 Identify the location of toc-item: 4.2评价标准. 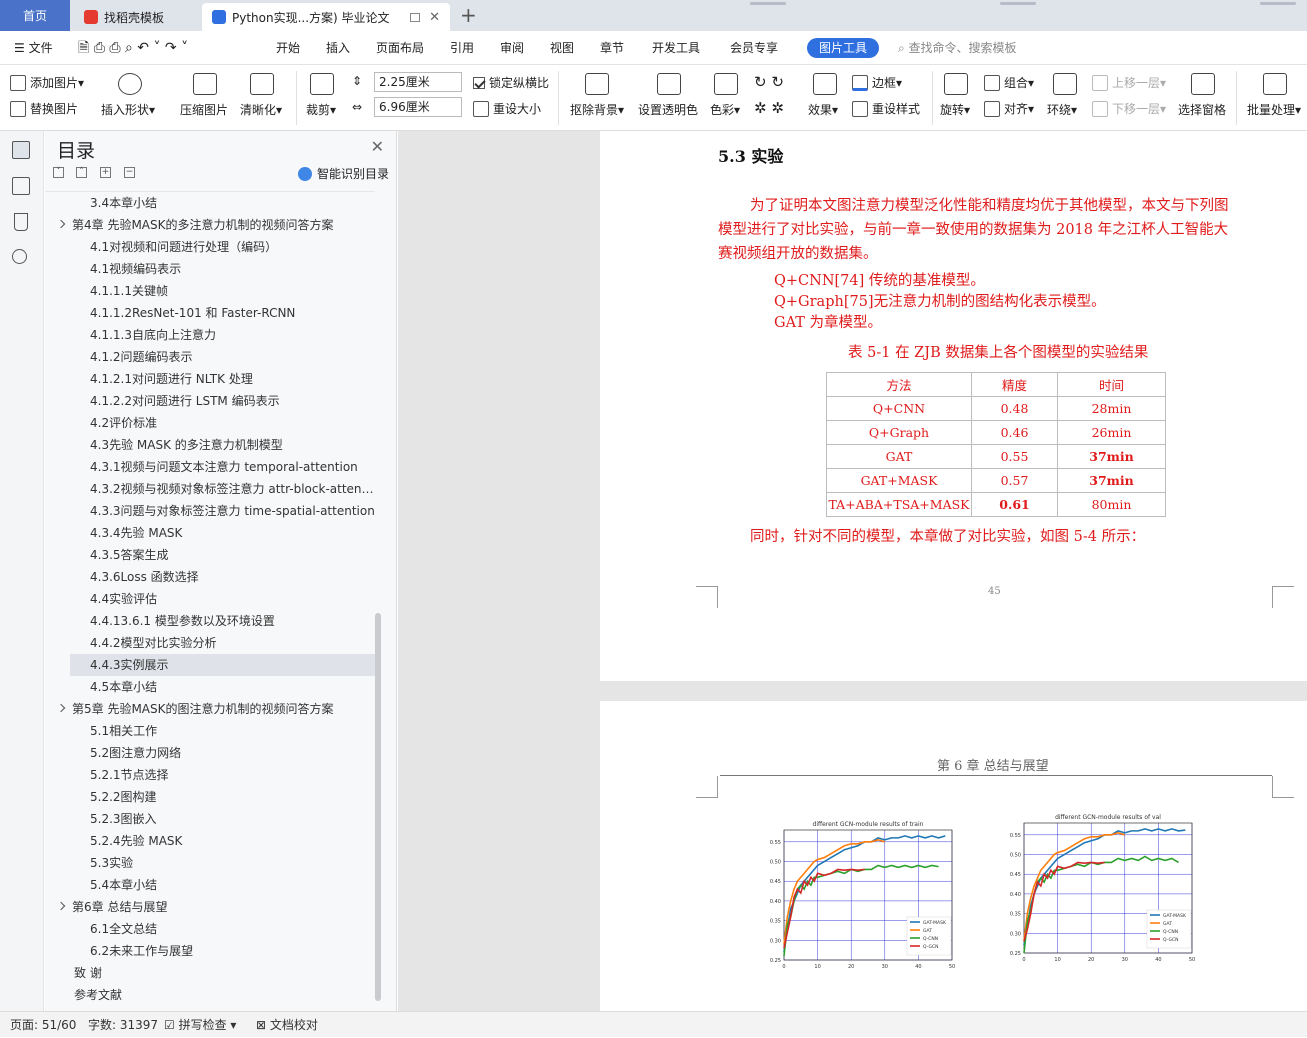
(210, 423).